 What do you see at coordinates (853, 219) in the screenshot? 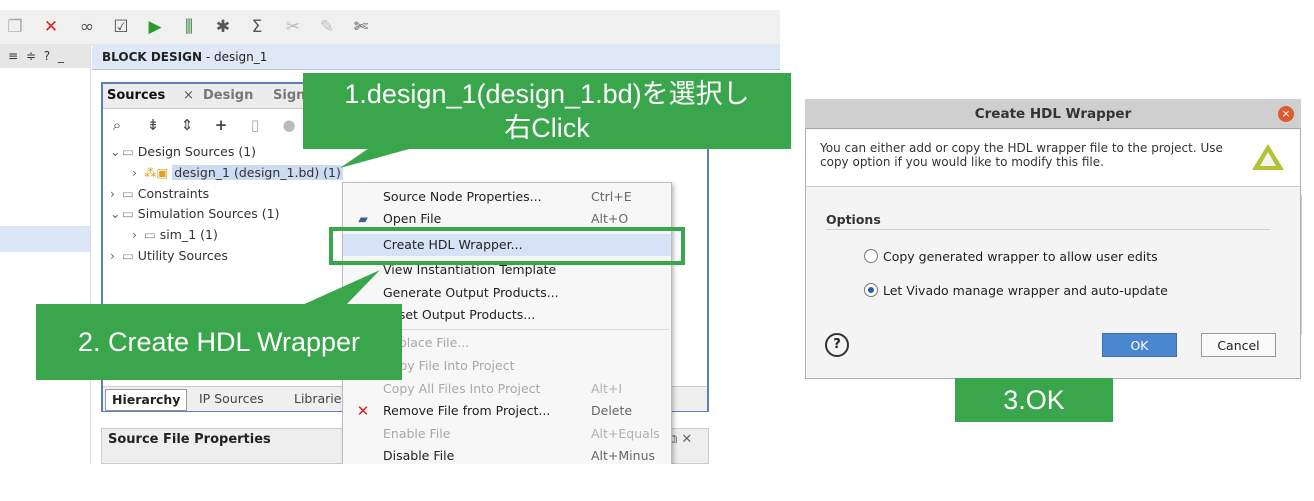
I see `options-heading: Options` at bounding box center [853, 219].